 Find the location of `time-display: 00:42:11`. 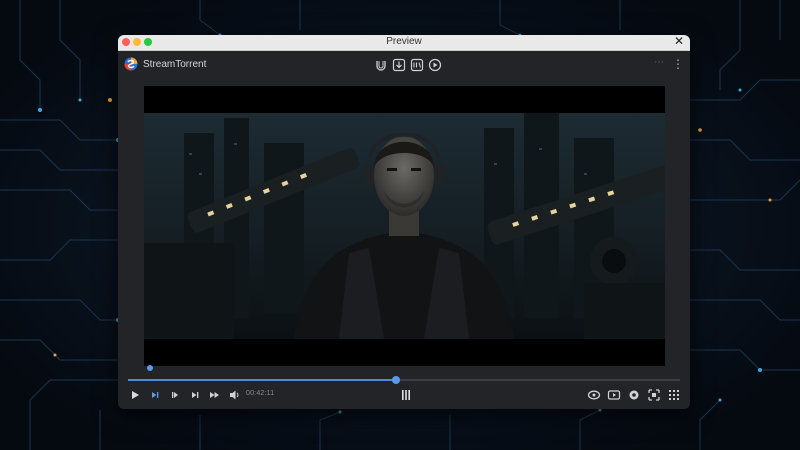

time-display: 00:42:11 is located at coordinates (260, 393).